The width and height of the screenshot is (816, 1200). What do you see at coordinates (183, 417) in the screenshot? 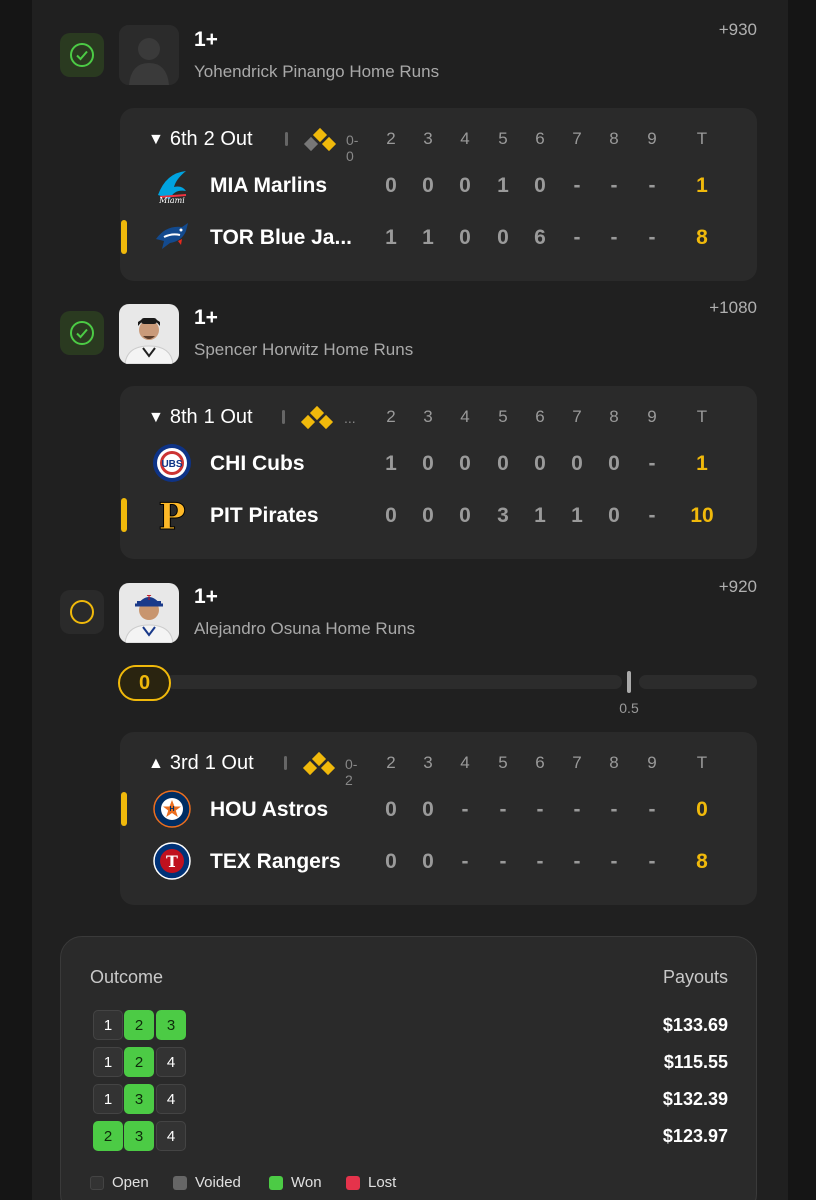
I see `inning-label: 8th` at bounding box center [183, 417].